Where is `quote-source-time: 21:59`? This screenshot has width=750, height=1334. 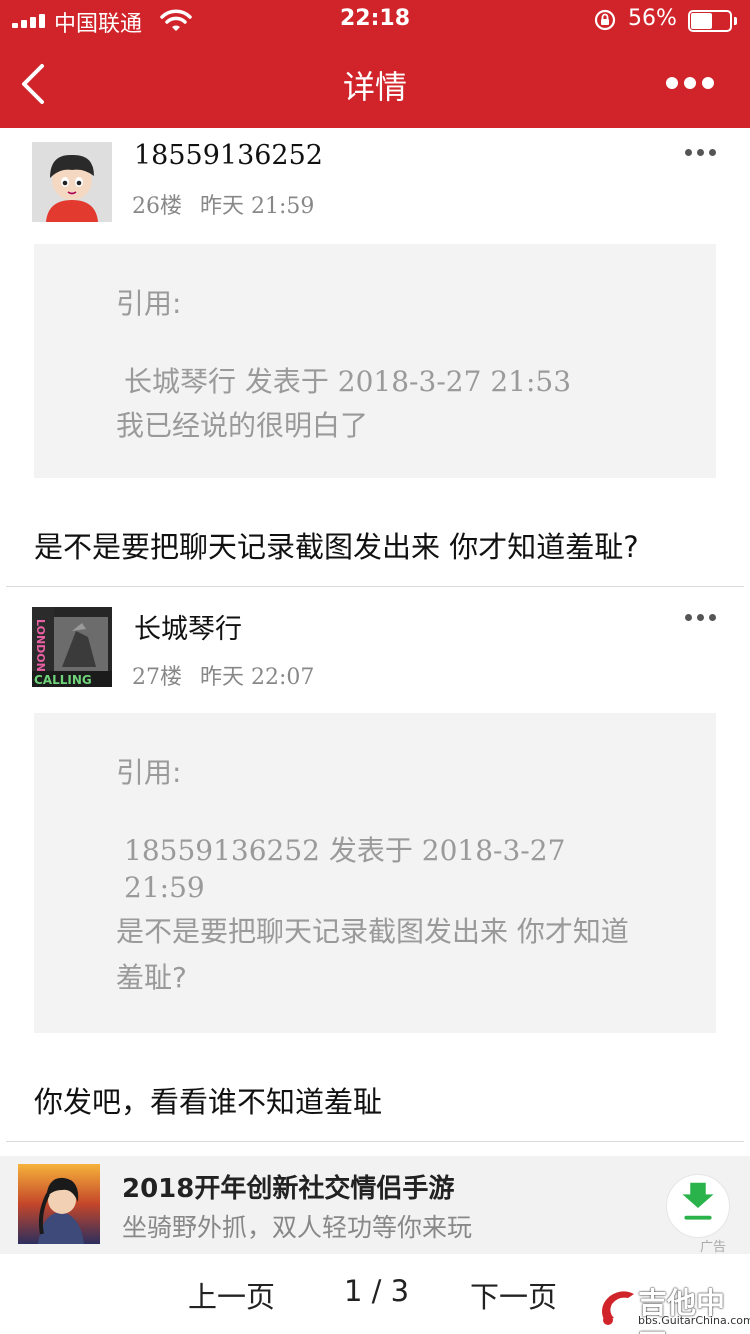 quote-source-time: 21:59 is located at coordinates (164, 887).